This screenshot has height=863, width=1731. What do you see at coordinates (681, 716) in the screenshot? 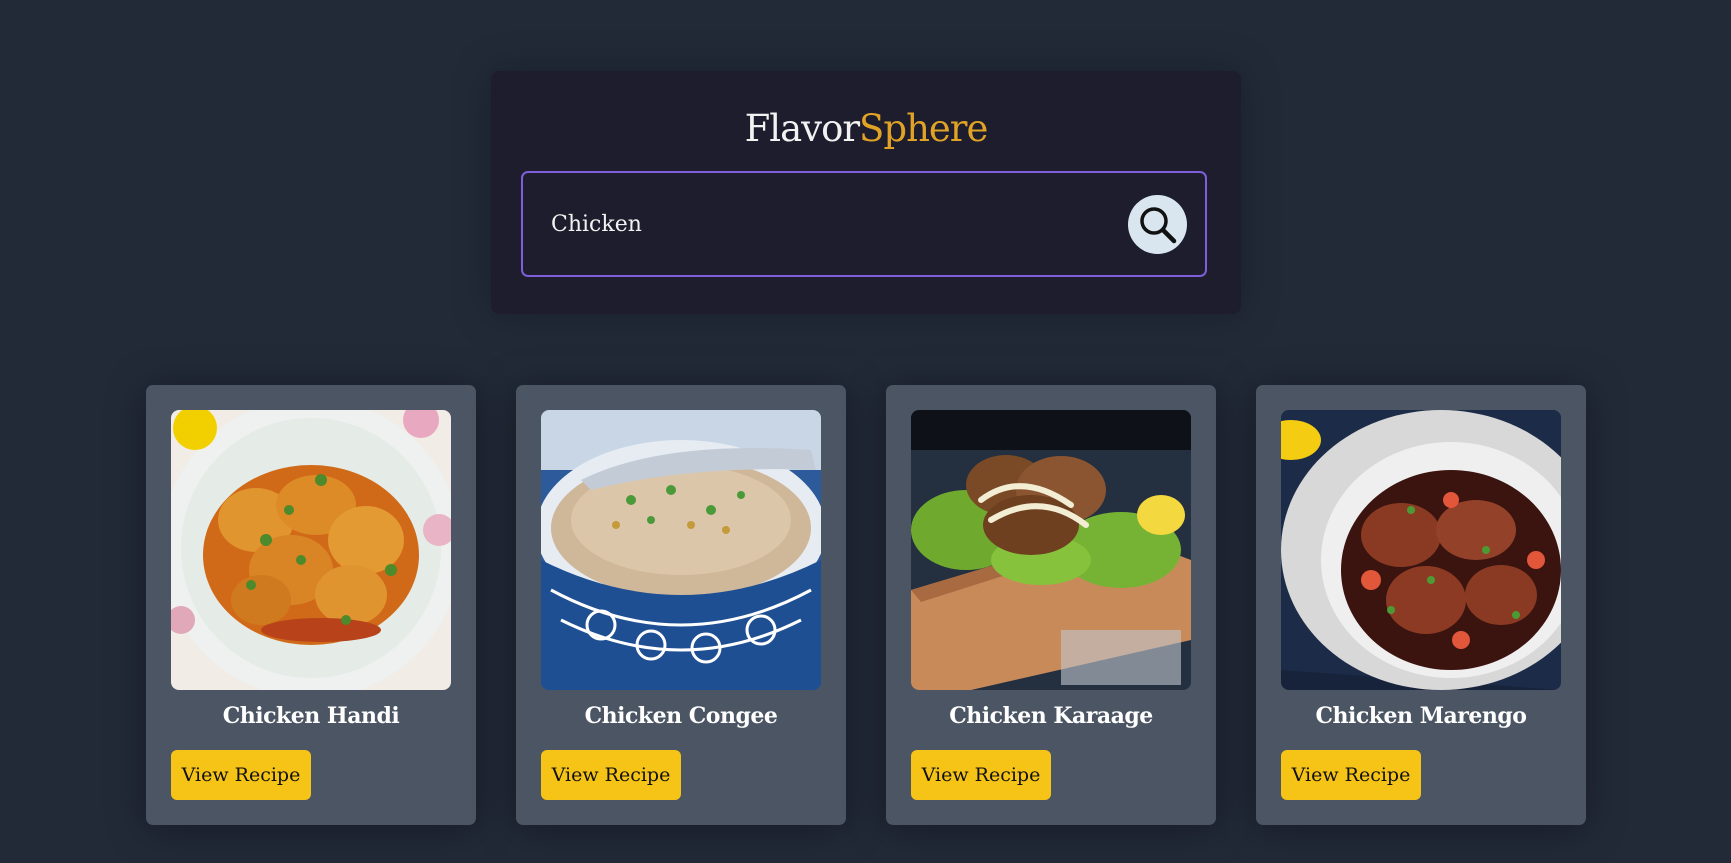
I see `recipe-title: Chicken Congee` at bounding box center [681, 716].